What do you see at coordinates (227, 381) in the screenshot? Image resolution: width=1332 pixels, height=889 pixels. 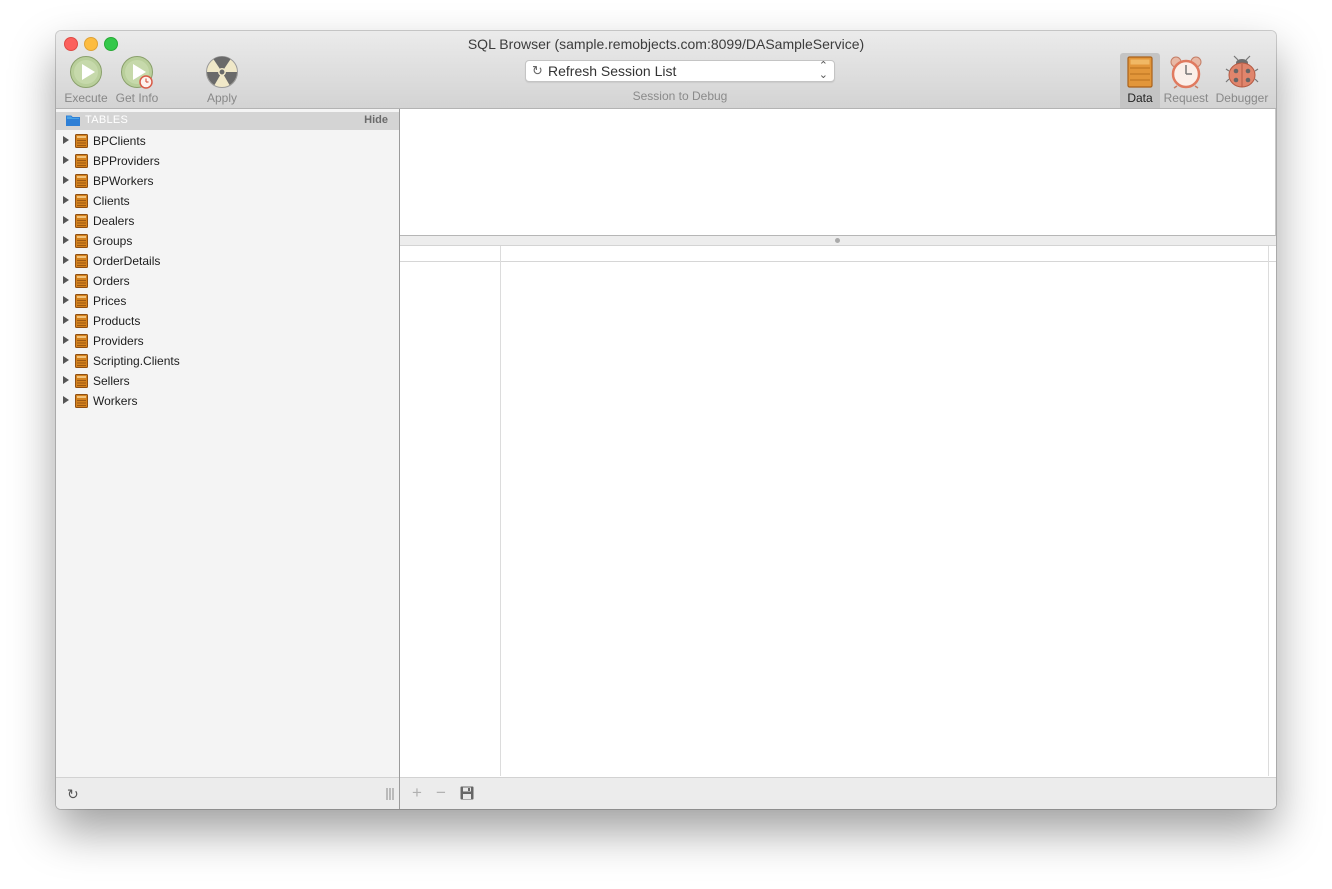 I see `table-item: Sellers` at bounding box center [227, 381].